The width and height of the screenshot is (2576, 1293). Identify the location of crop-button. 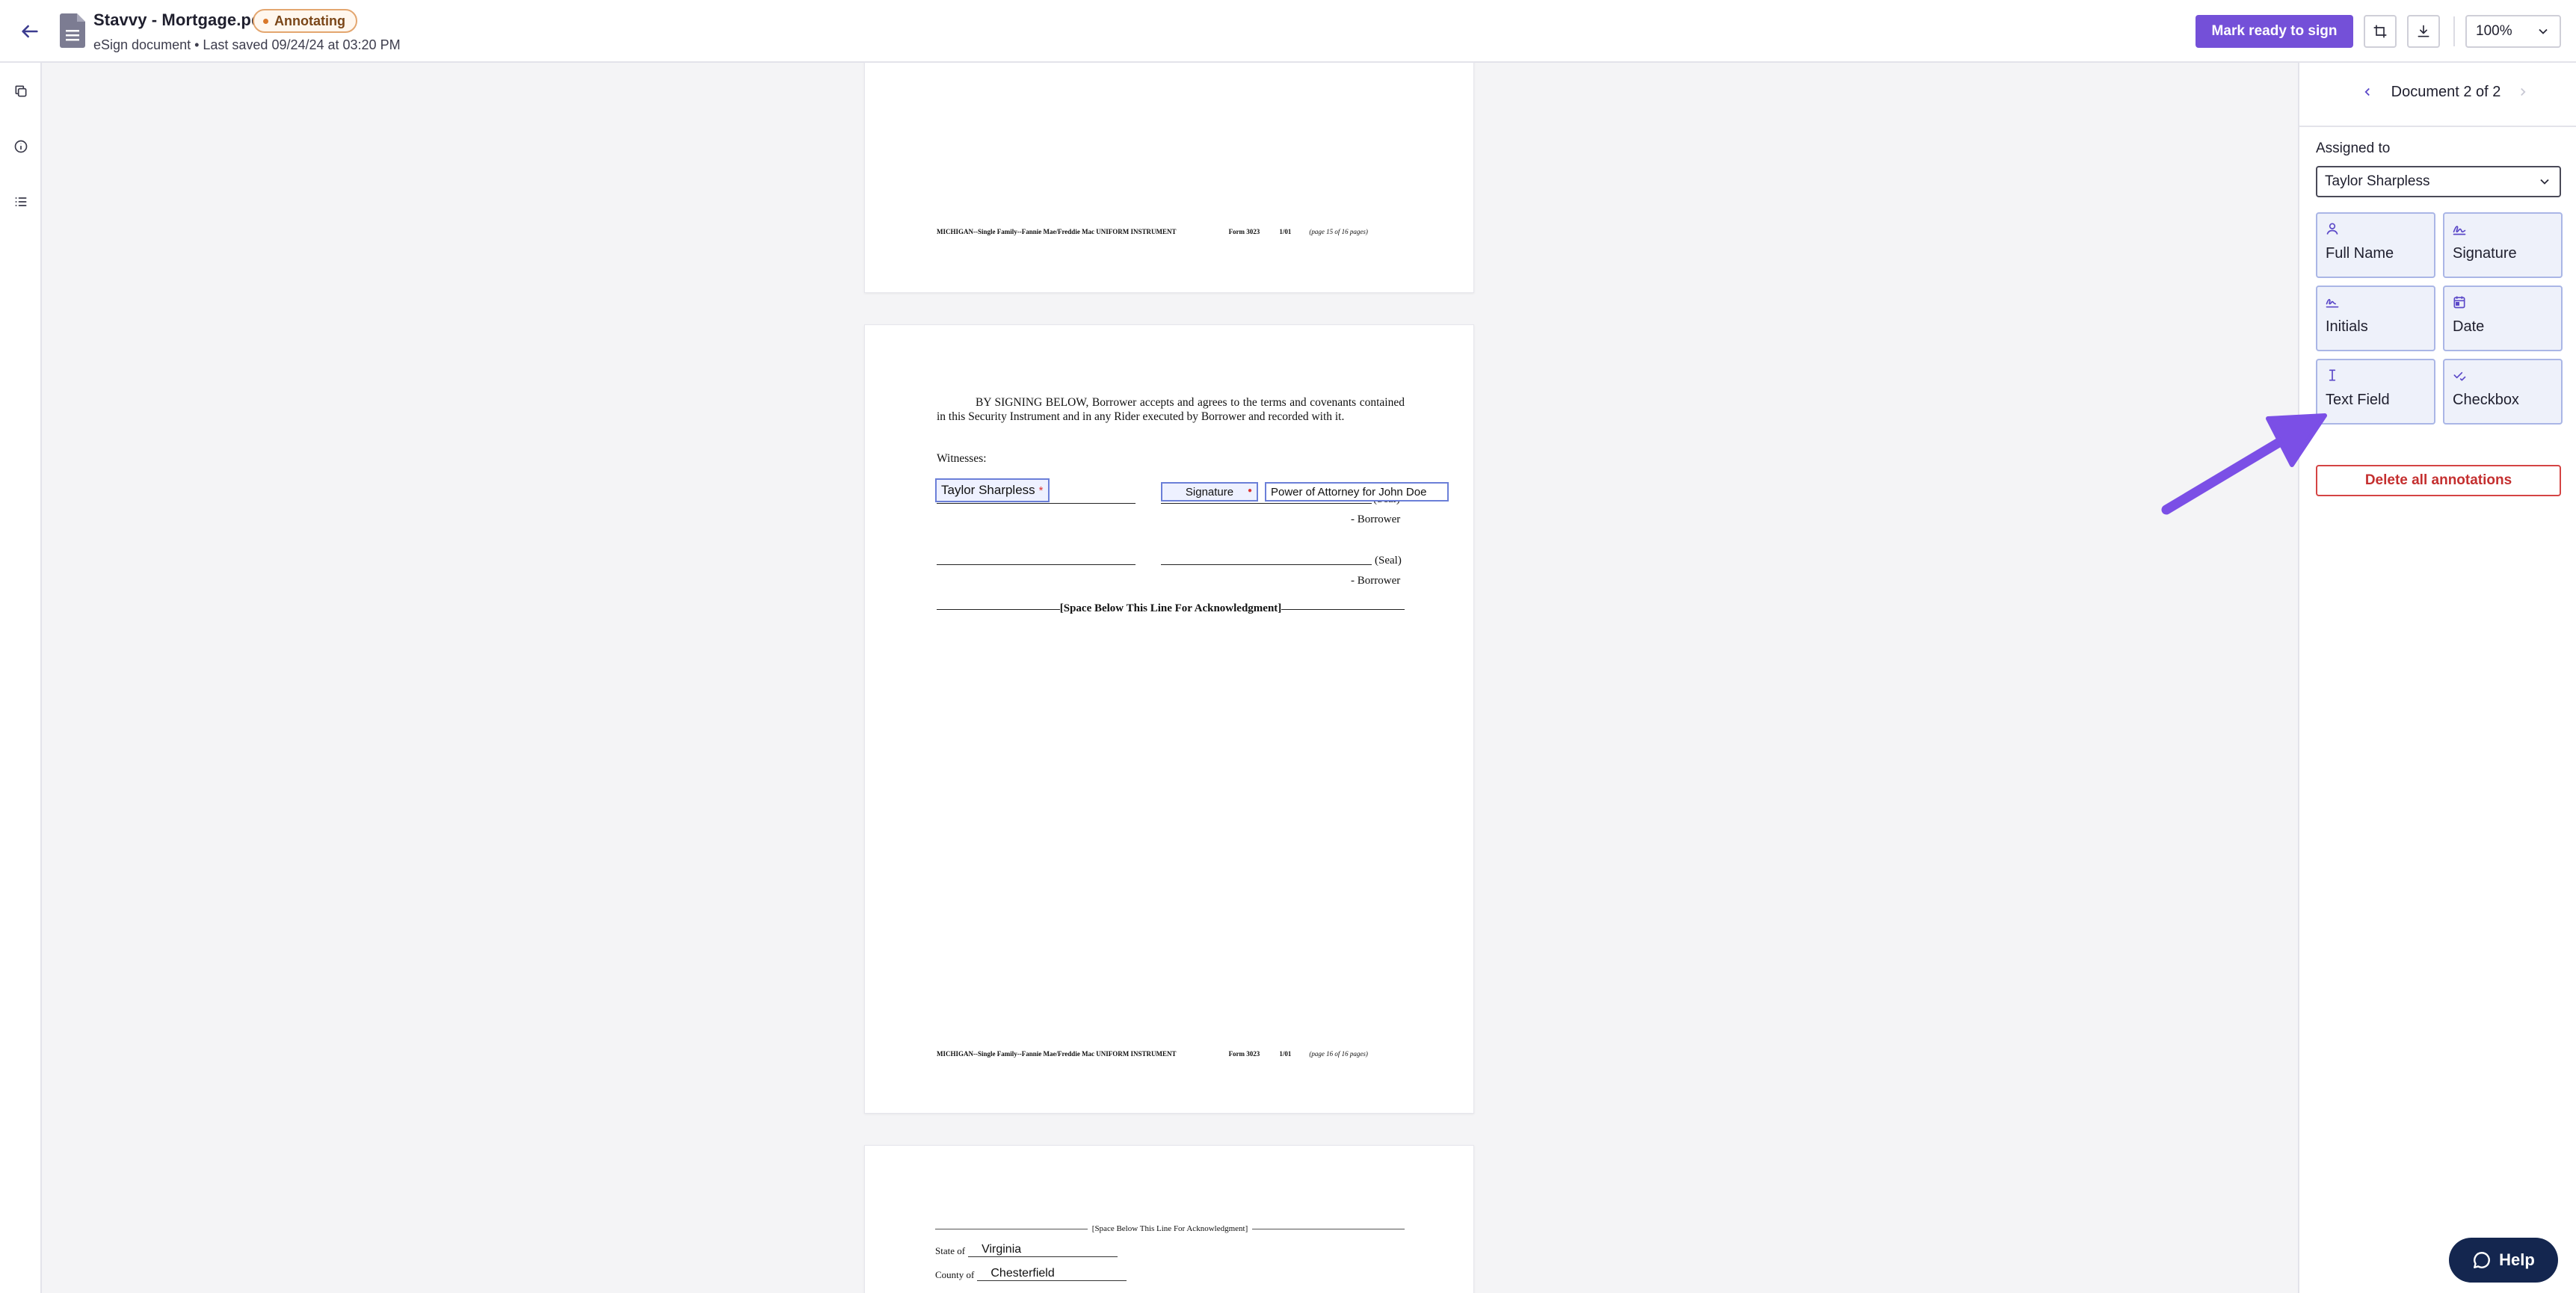
(2380, 32).